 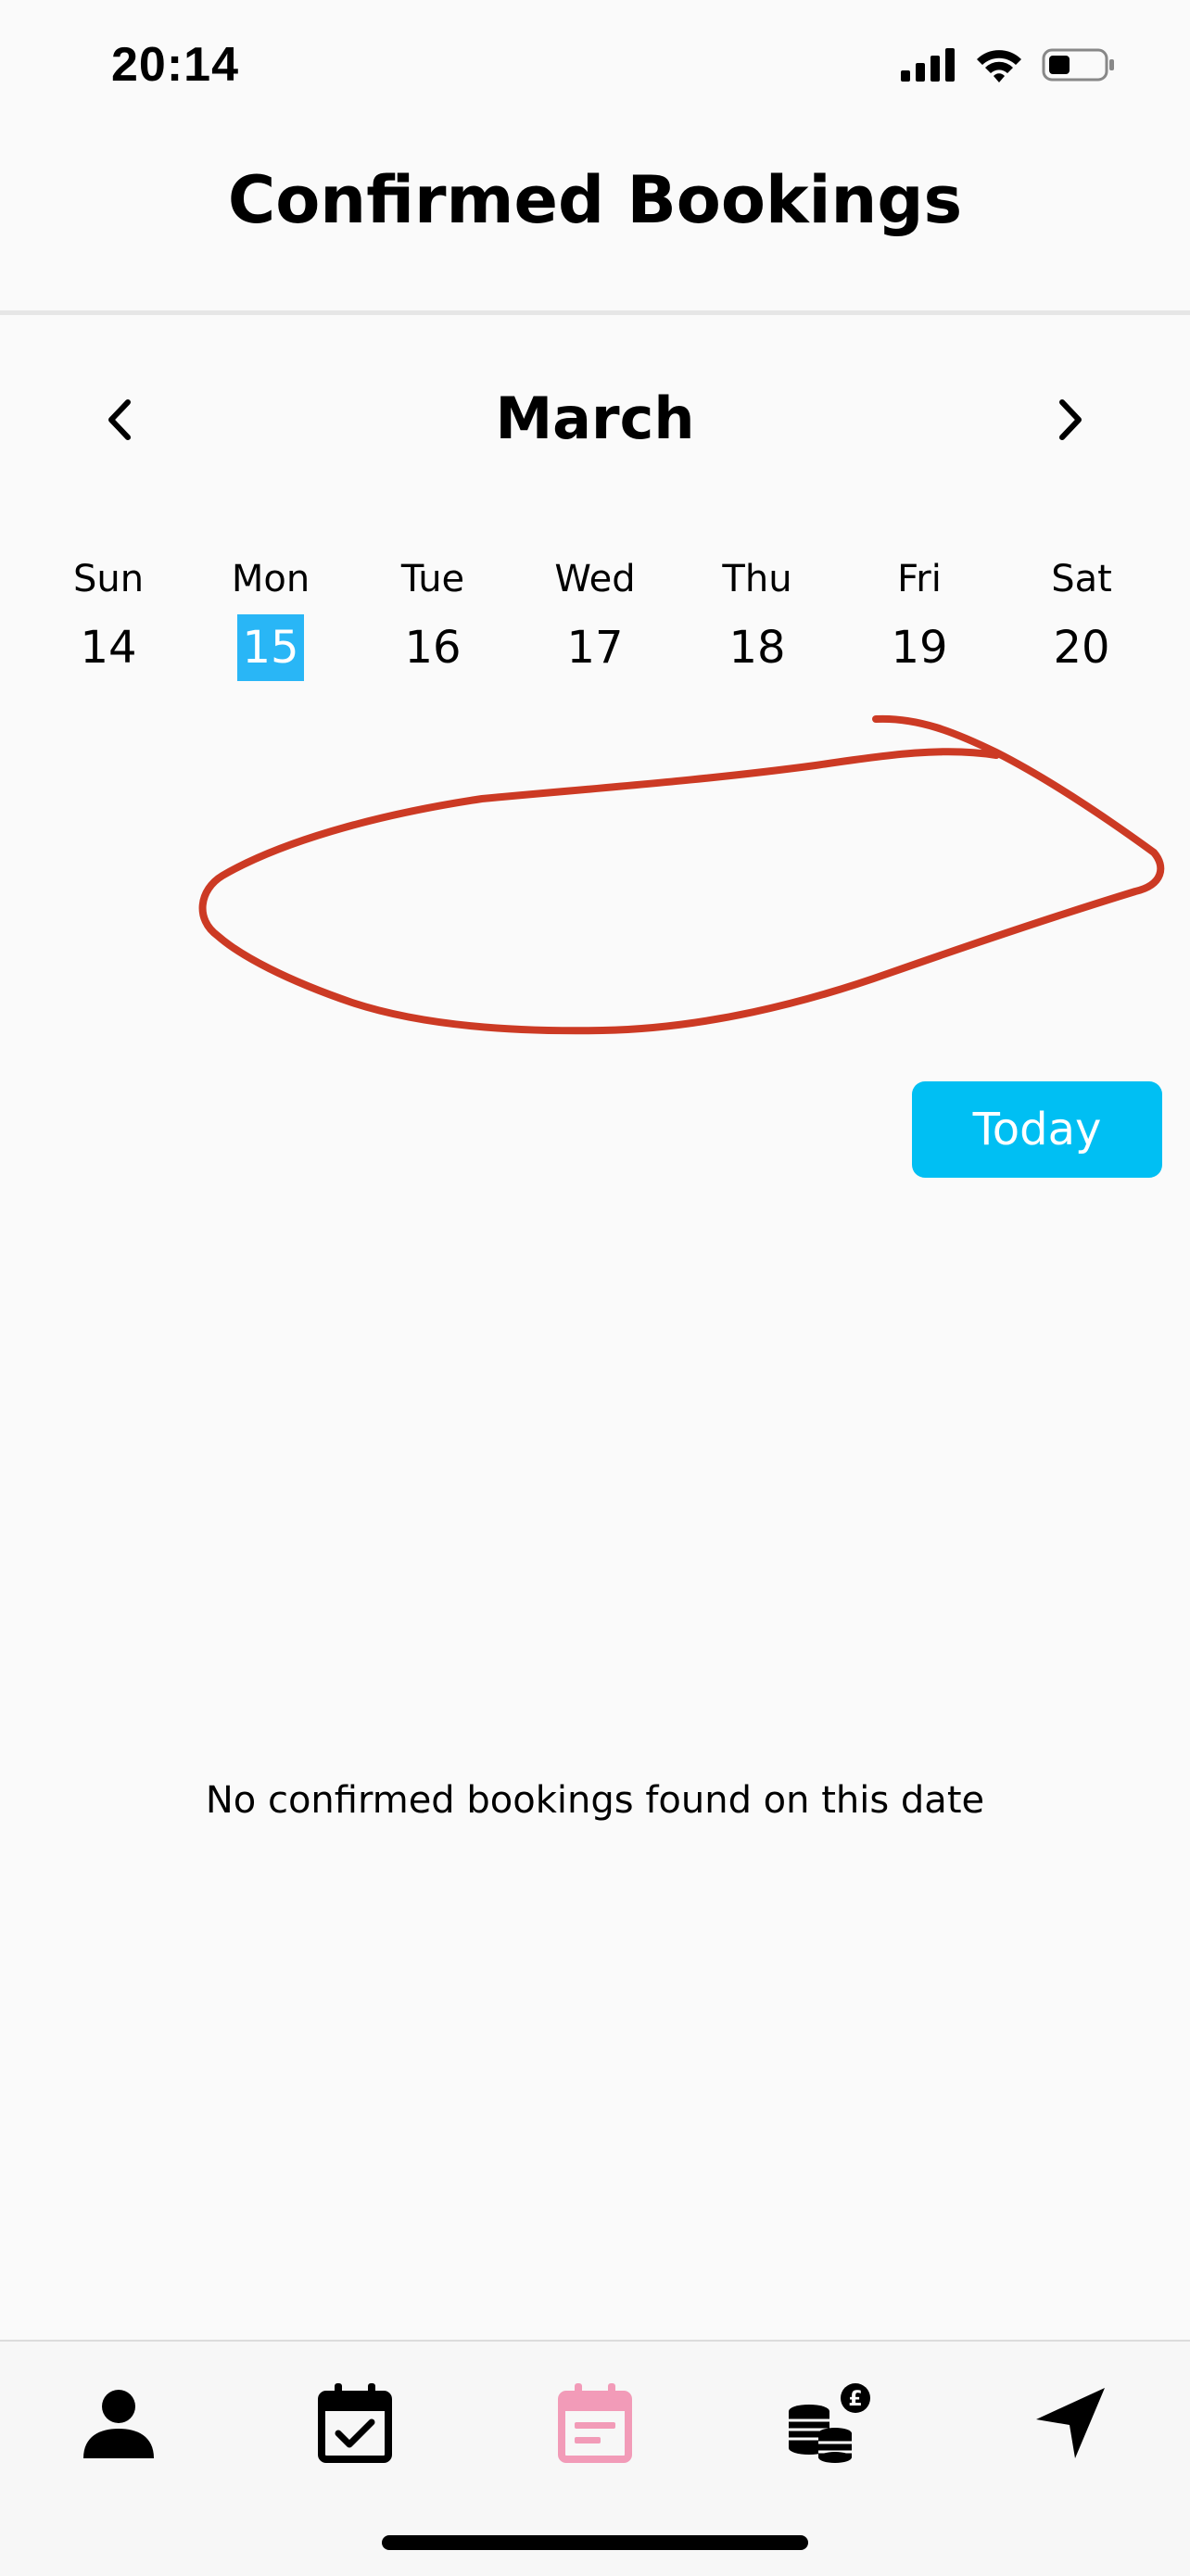 I want to click on tab-confirmed-bookings, so click(x=595, y=2425).